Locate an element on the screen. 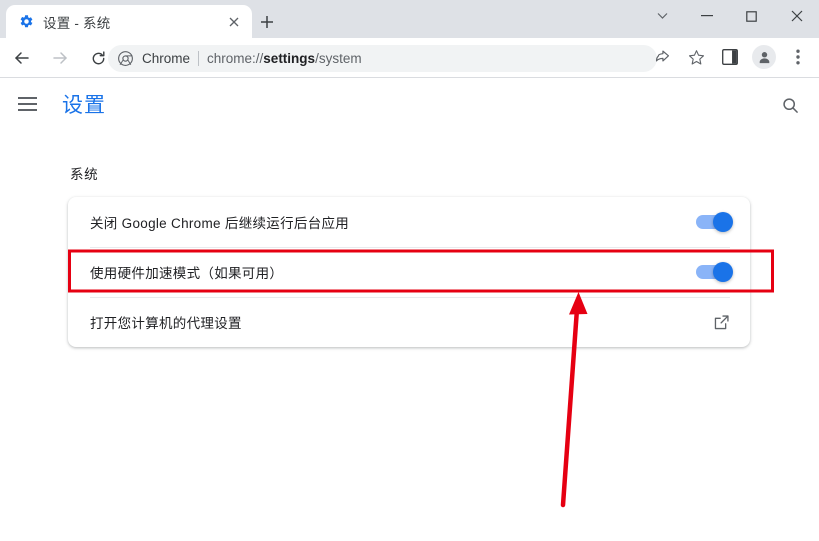  title-bar: 设置 - 系统 is located at coordinates (409, 19).